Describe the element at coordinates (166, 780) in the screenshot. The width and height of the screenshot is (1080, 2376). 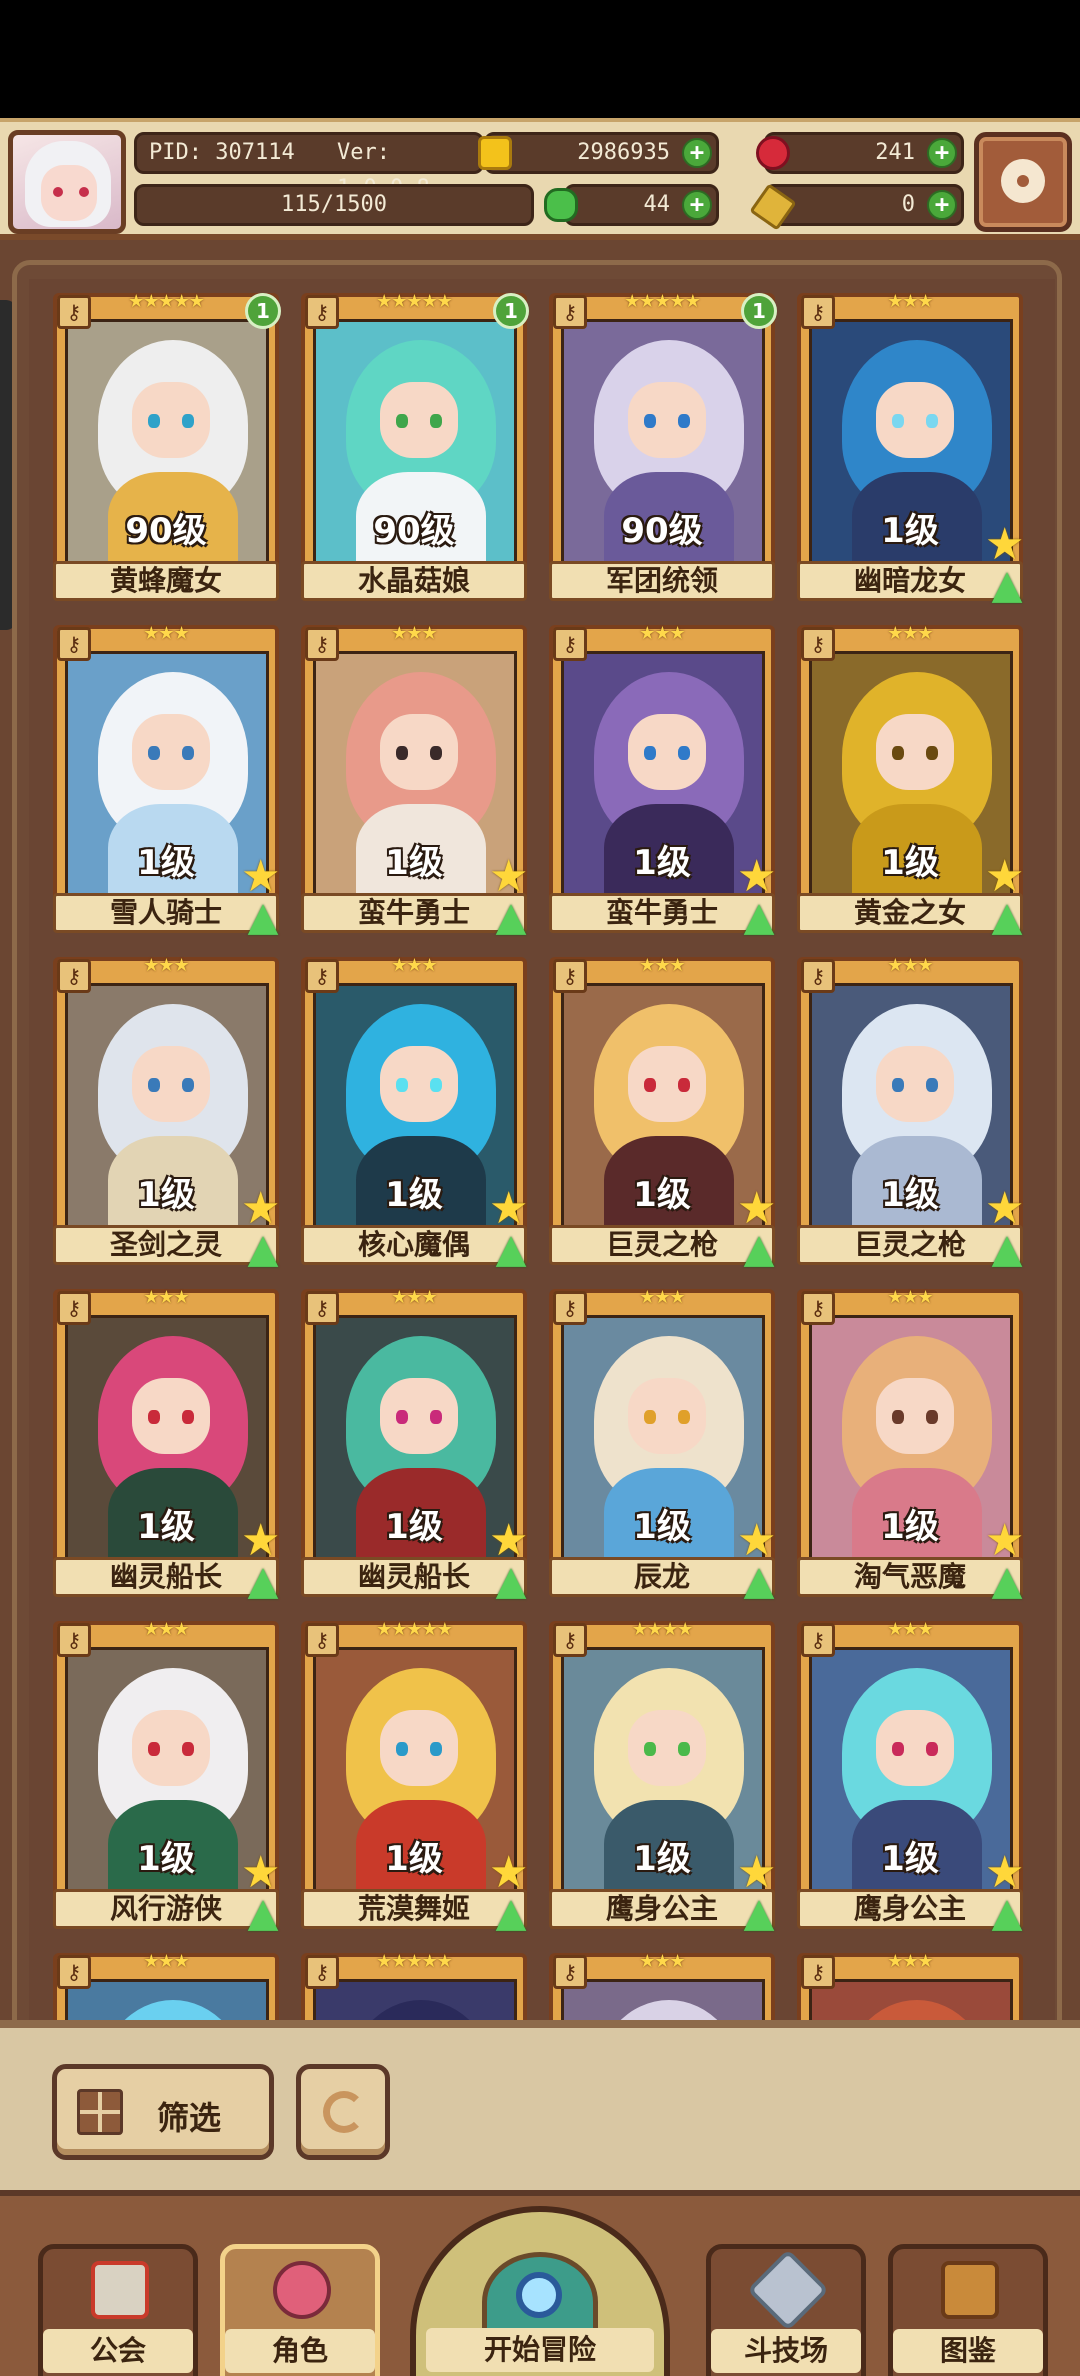
I see `character-card: ★★★ ⚷ 1级 雪人骑士 ★ ▲` at that location.